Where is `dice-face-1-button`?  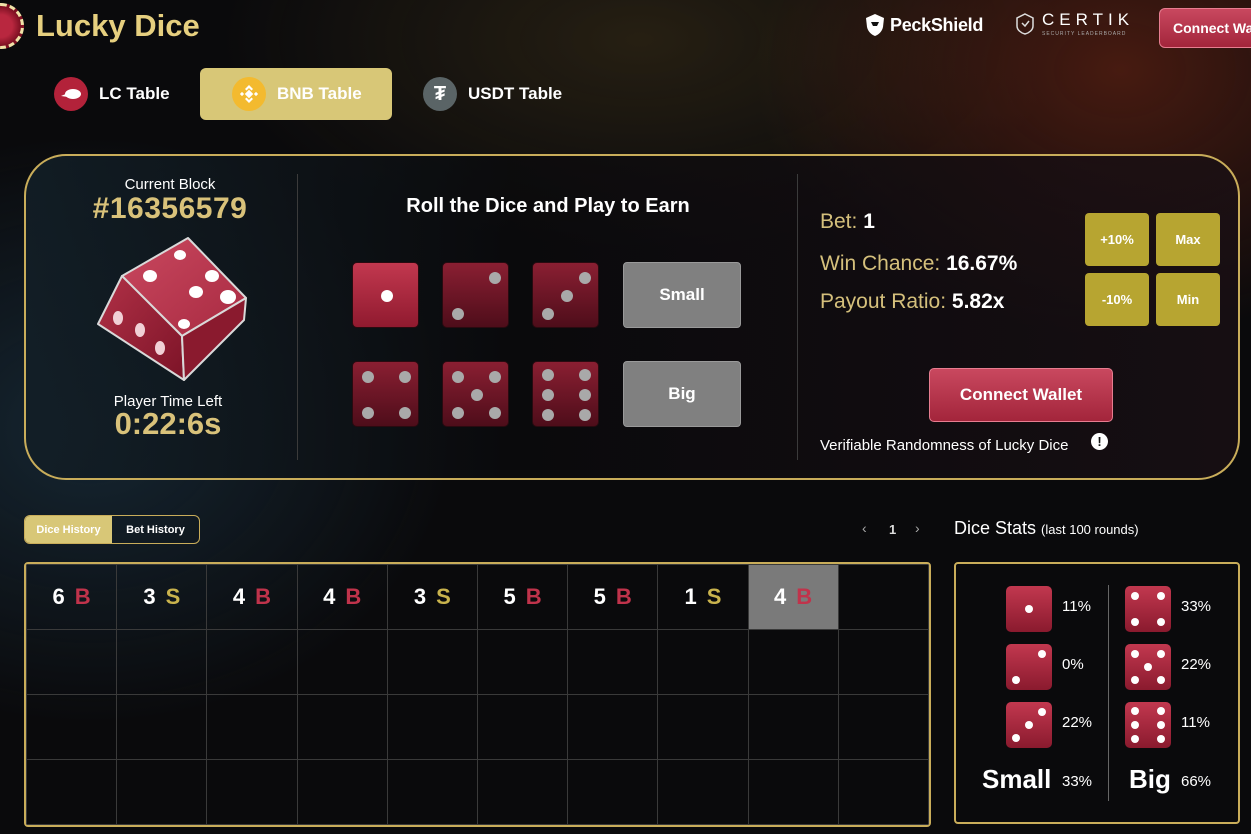
dice-face-1-button is located at coordinates (385, 295).